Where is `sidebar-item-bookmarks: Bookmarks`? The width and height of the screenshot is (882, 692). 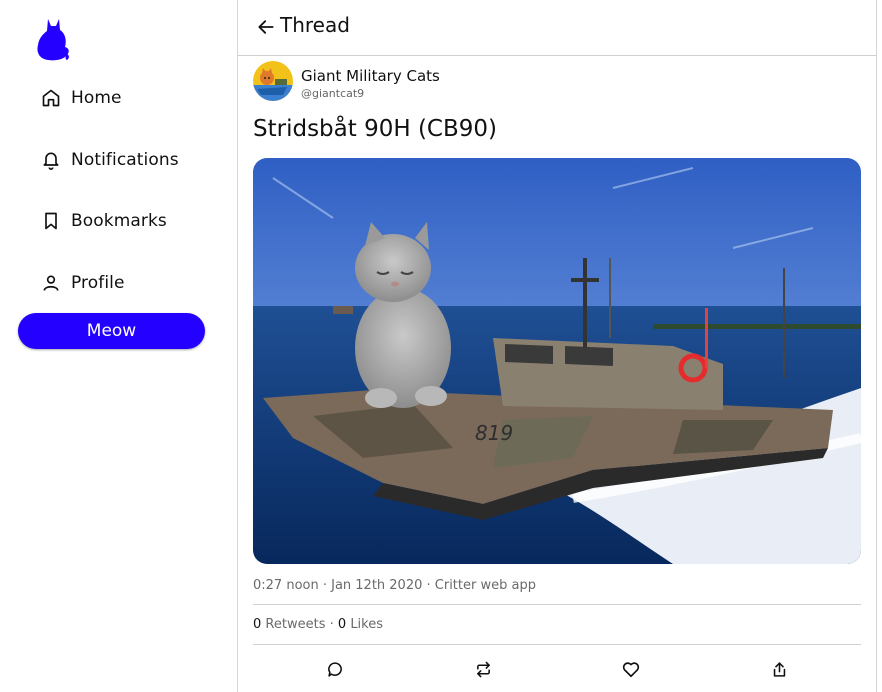 sidebar-item-bookmarks: Bookmarks is located at coordinates (103, 221).